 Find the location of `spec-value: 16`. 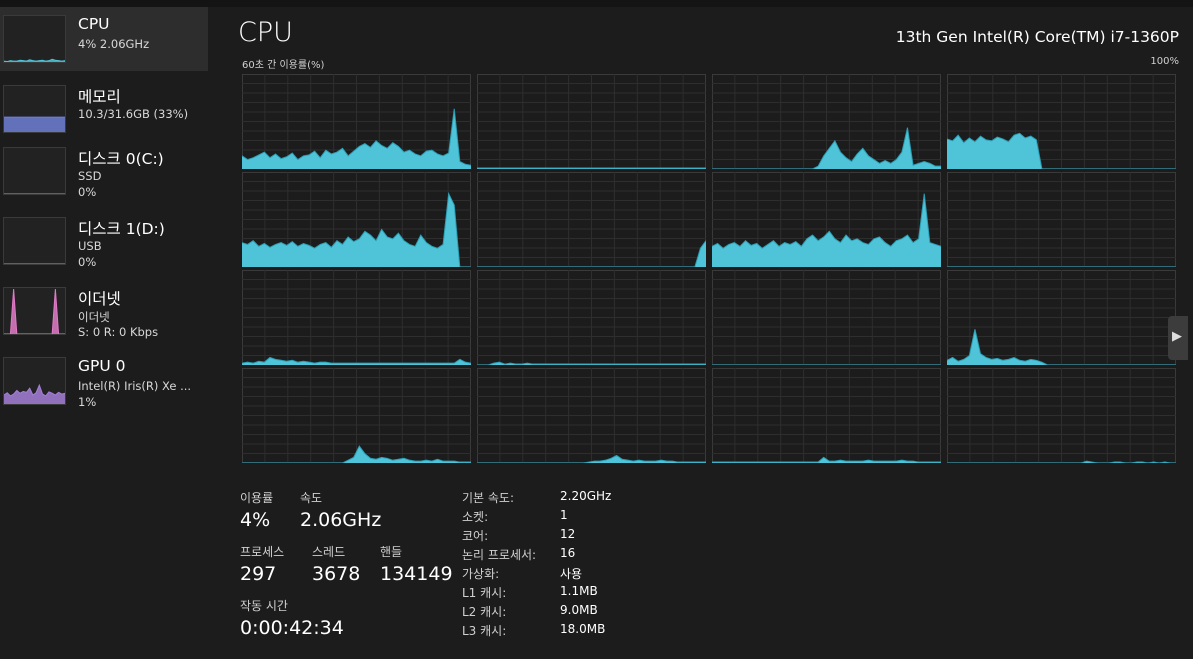

spec-value: 16 is located at coordinates (568, 553).